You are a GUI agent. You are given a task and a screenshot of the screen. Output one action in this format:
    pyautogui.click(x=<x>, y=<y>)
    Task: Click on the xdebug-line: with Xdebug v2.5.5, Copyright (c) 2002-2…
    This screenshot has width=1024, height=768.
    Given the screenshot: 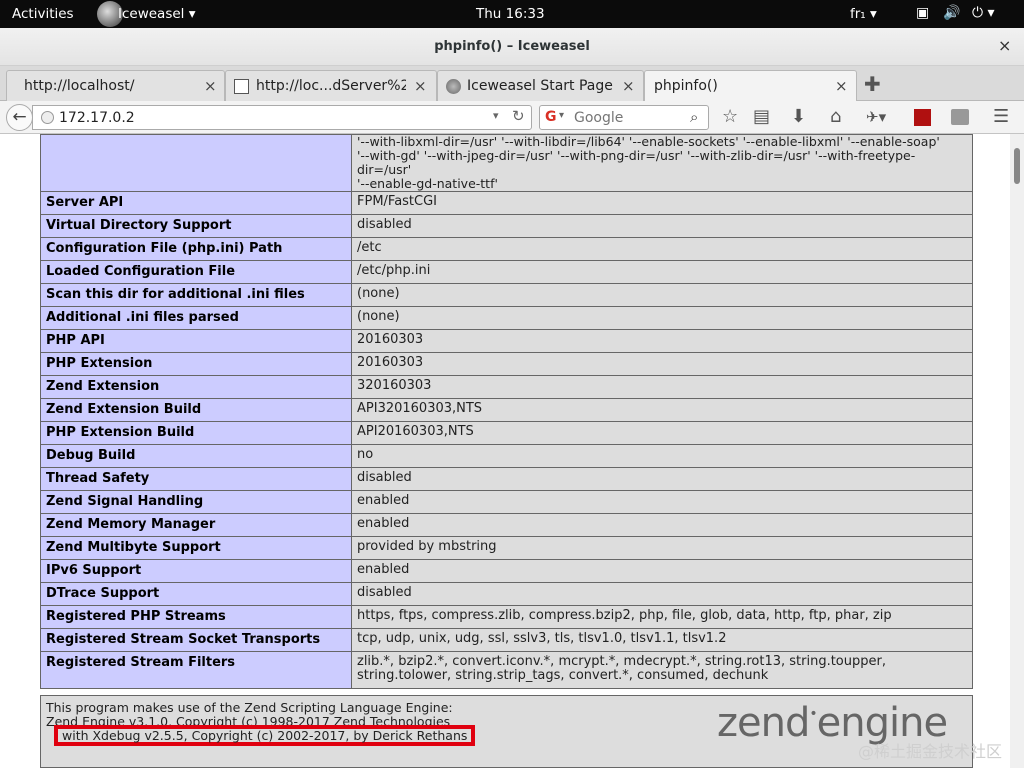 What is the action you would take?
    pyautogui.click(x=265, y=735)
    